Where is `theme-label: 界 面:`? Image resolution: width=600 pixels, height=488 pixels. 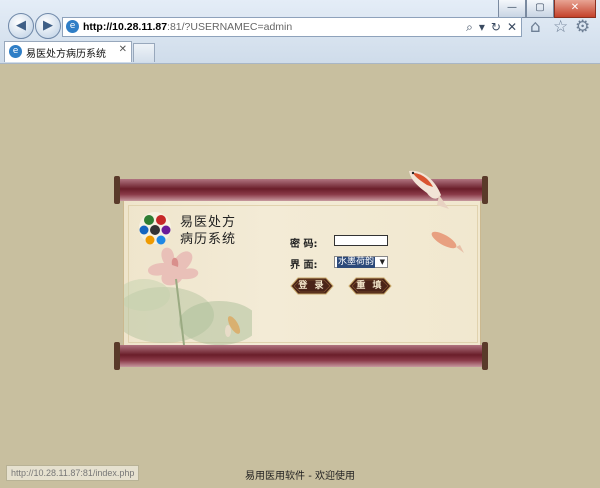
theme-label: 界 面: is located at coordinates (304, 265).